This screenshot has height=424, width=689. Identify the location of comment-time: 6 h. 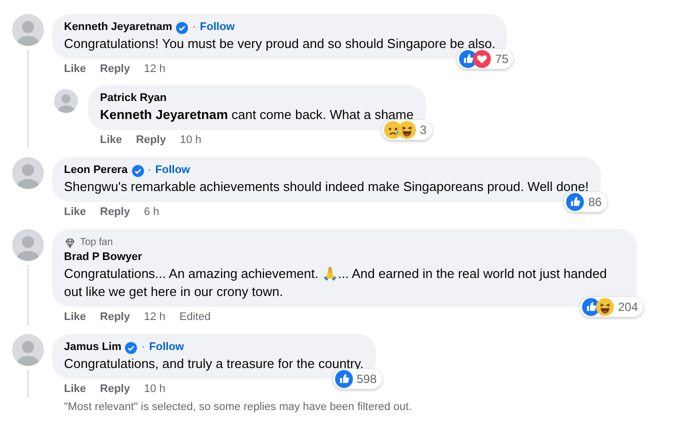
(152, 212).